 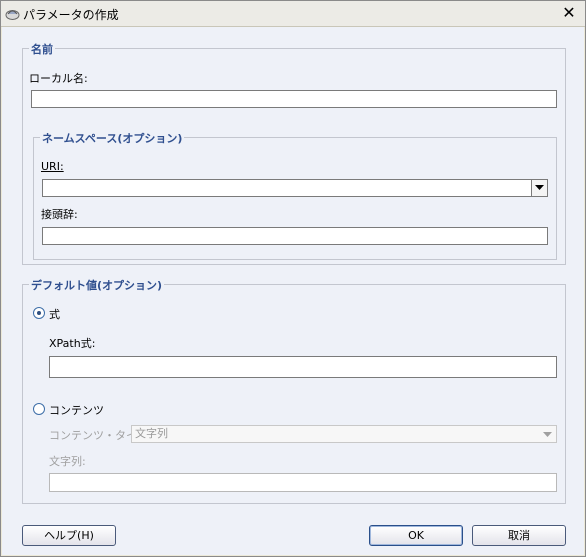 I want to click on help-button: ヘルプ(H), so click(x=69, y=535).